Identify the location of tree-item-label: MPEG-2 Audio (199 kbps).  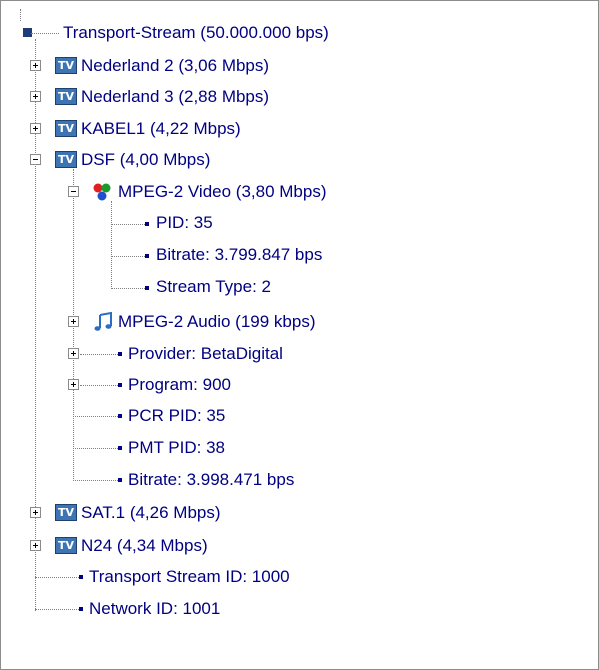
(217, 321).